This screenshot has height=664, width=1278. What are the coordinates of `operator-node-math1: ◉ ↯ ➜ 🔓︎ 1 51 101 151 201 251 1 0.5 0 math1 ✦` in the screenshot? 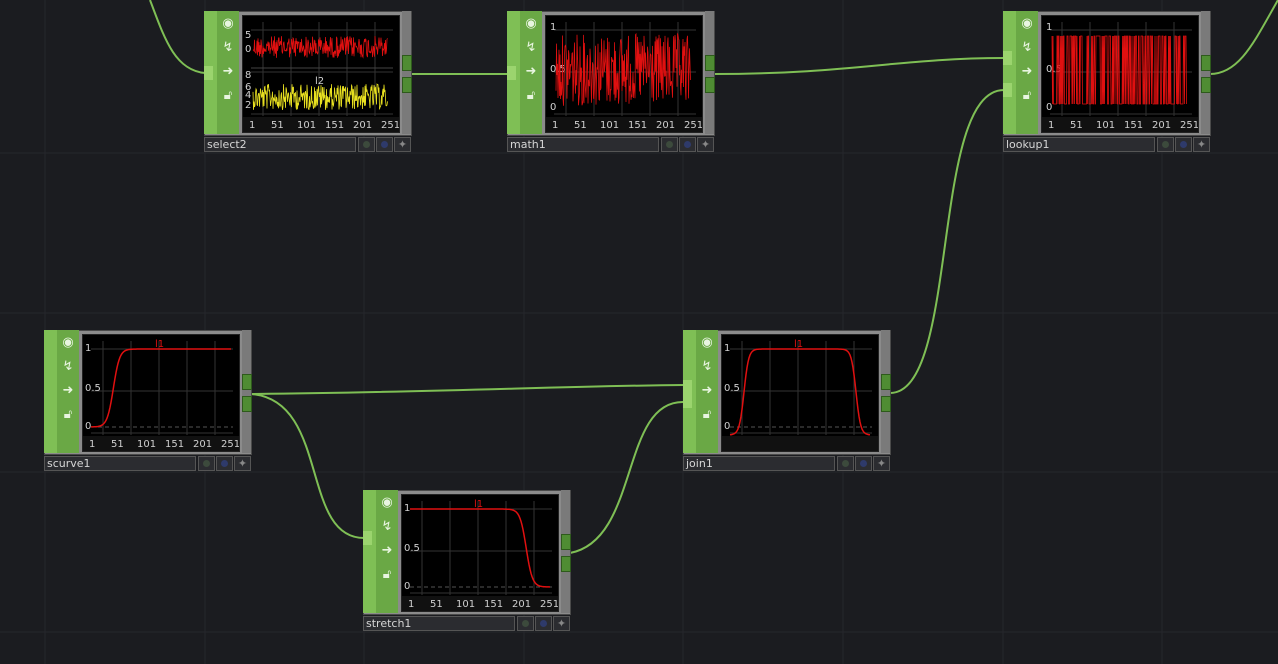 It's located at (611, 83).